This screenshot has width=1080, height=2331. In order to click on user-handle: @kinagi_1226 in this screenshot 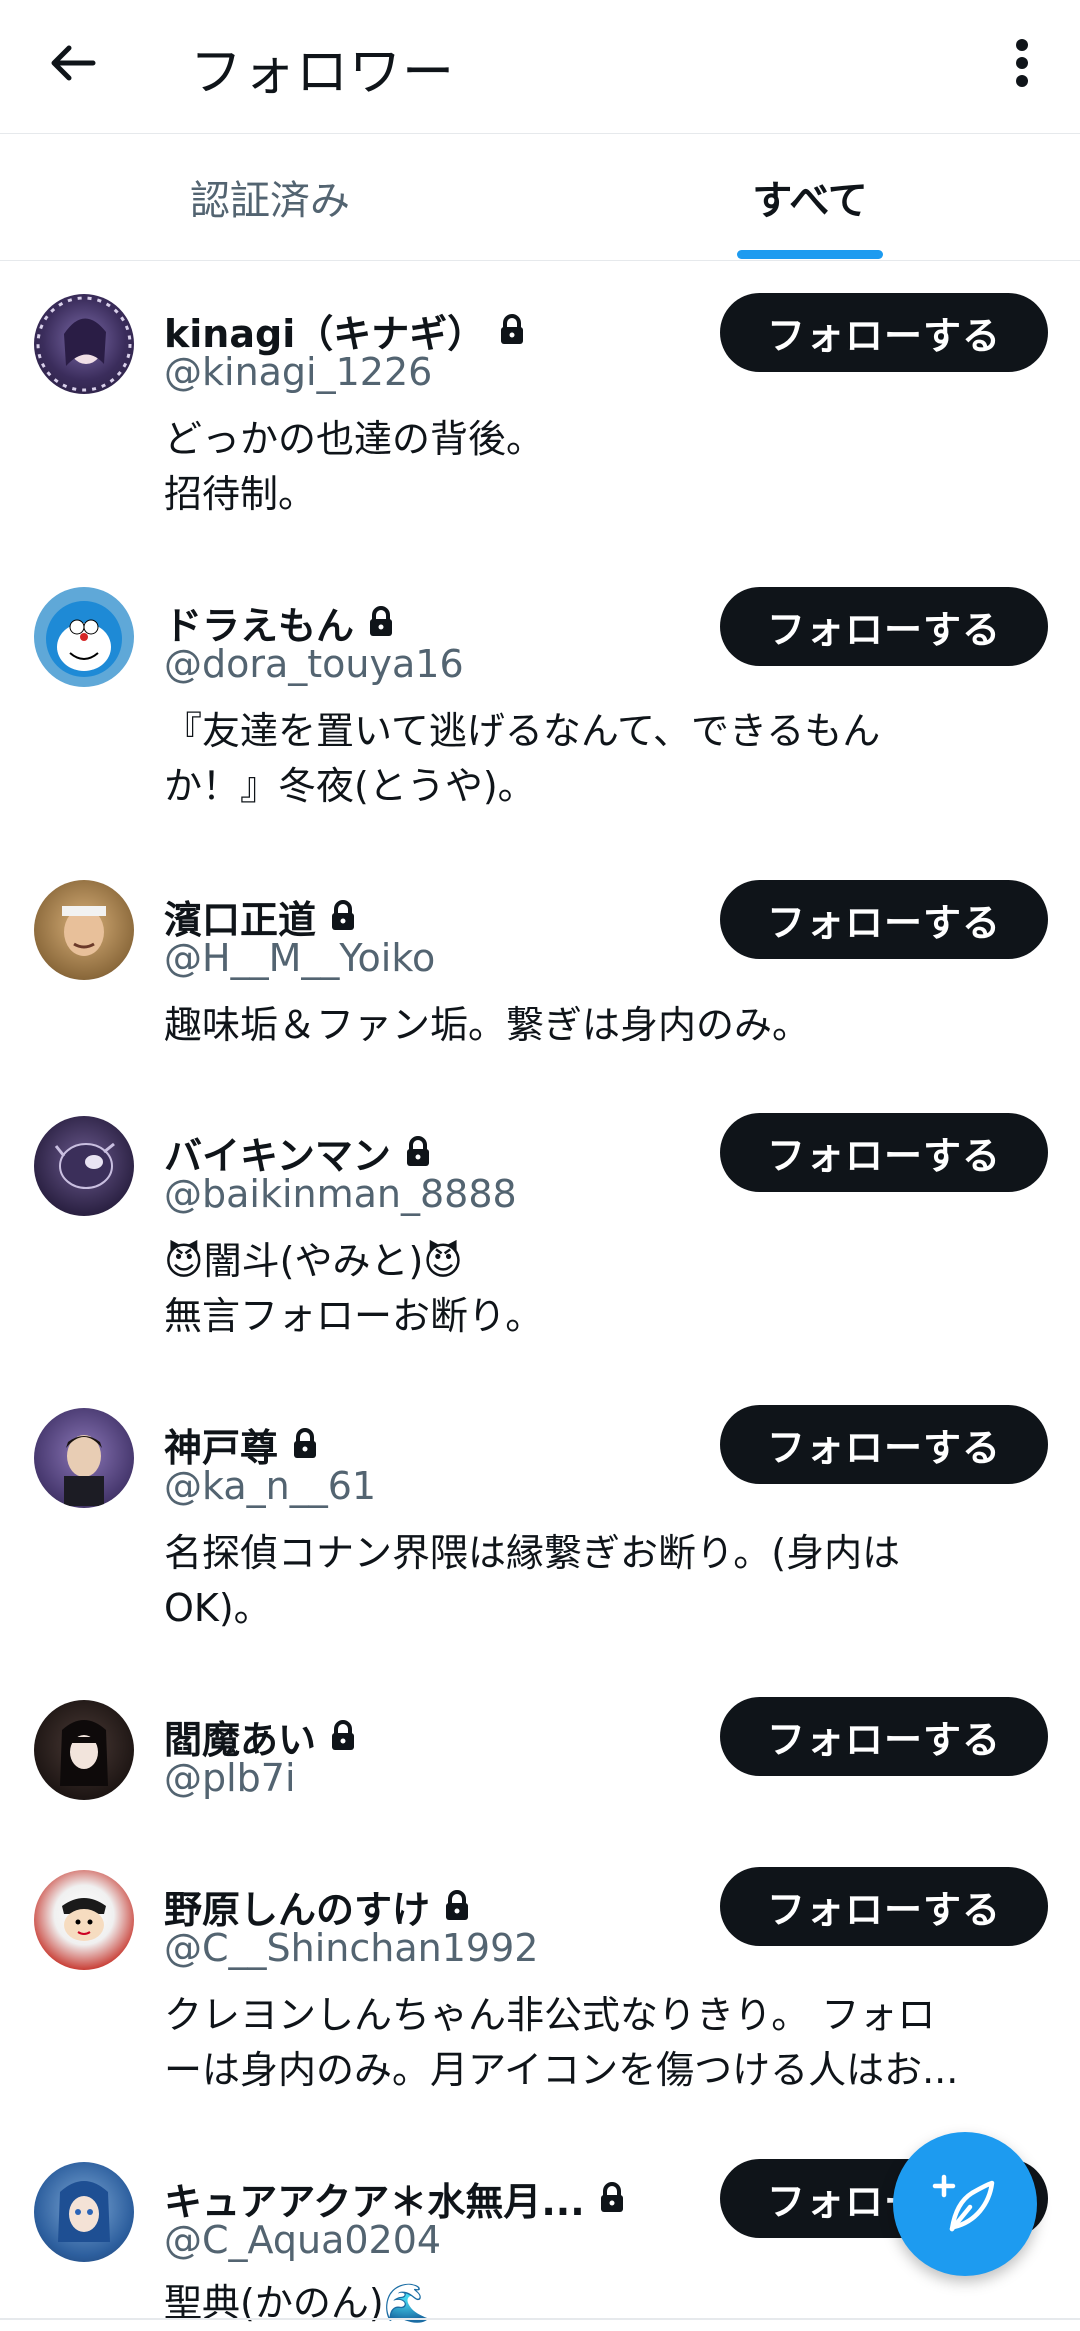, I will do `click(298, 372)`.